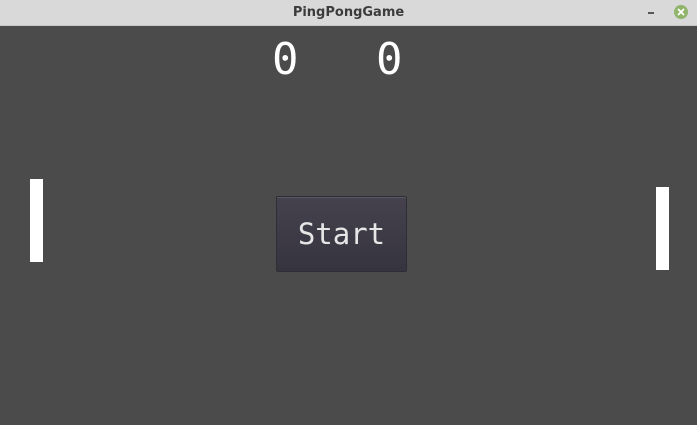 This screenshot has height=425, width=697. I want to click on right-paddle, so click(662, 228).